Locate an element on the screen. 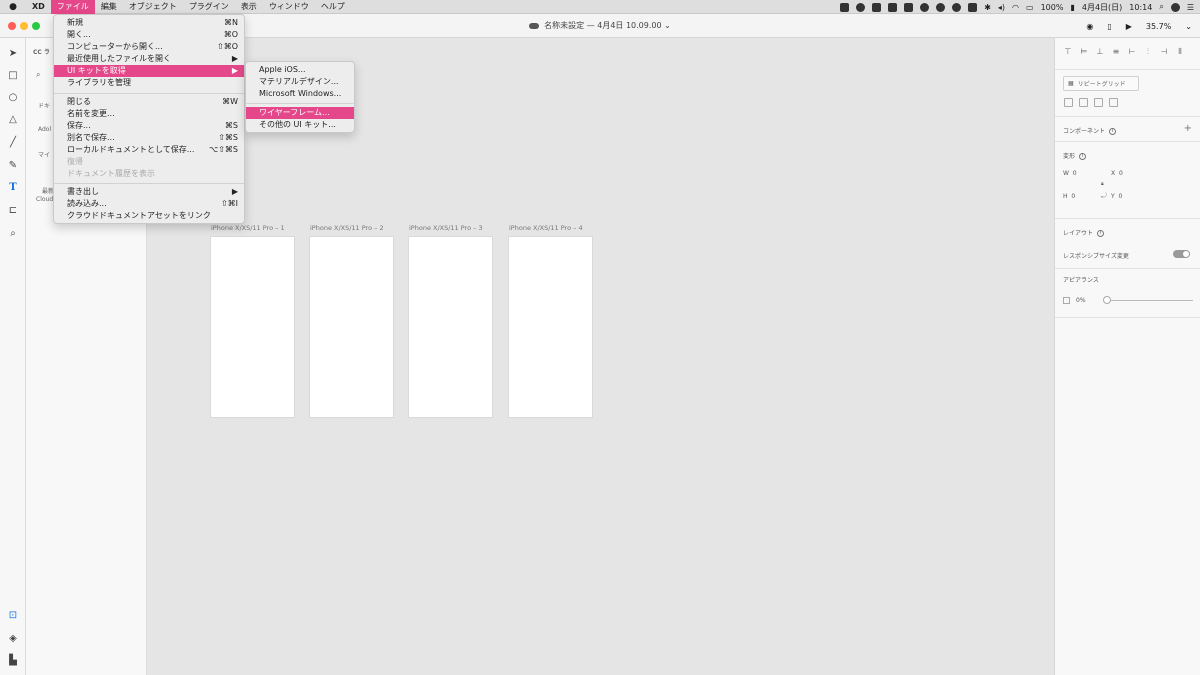 This screenshot has height=675, width=1200. menu-plugins: プラグイン is located at coordinates (209, 7).